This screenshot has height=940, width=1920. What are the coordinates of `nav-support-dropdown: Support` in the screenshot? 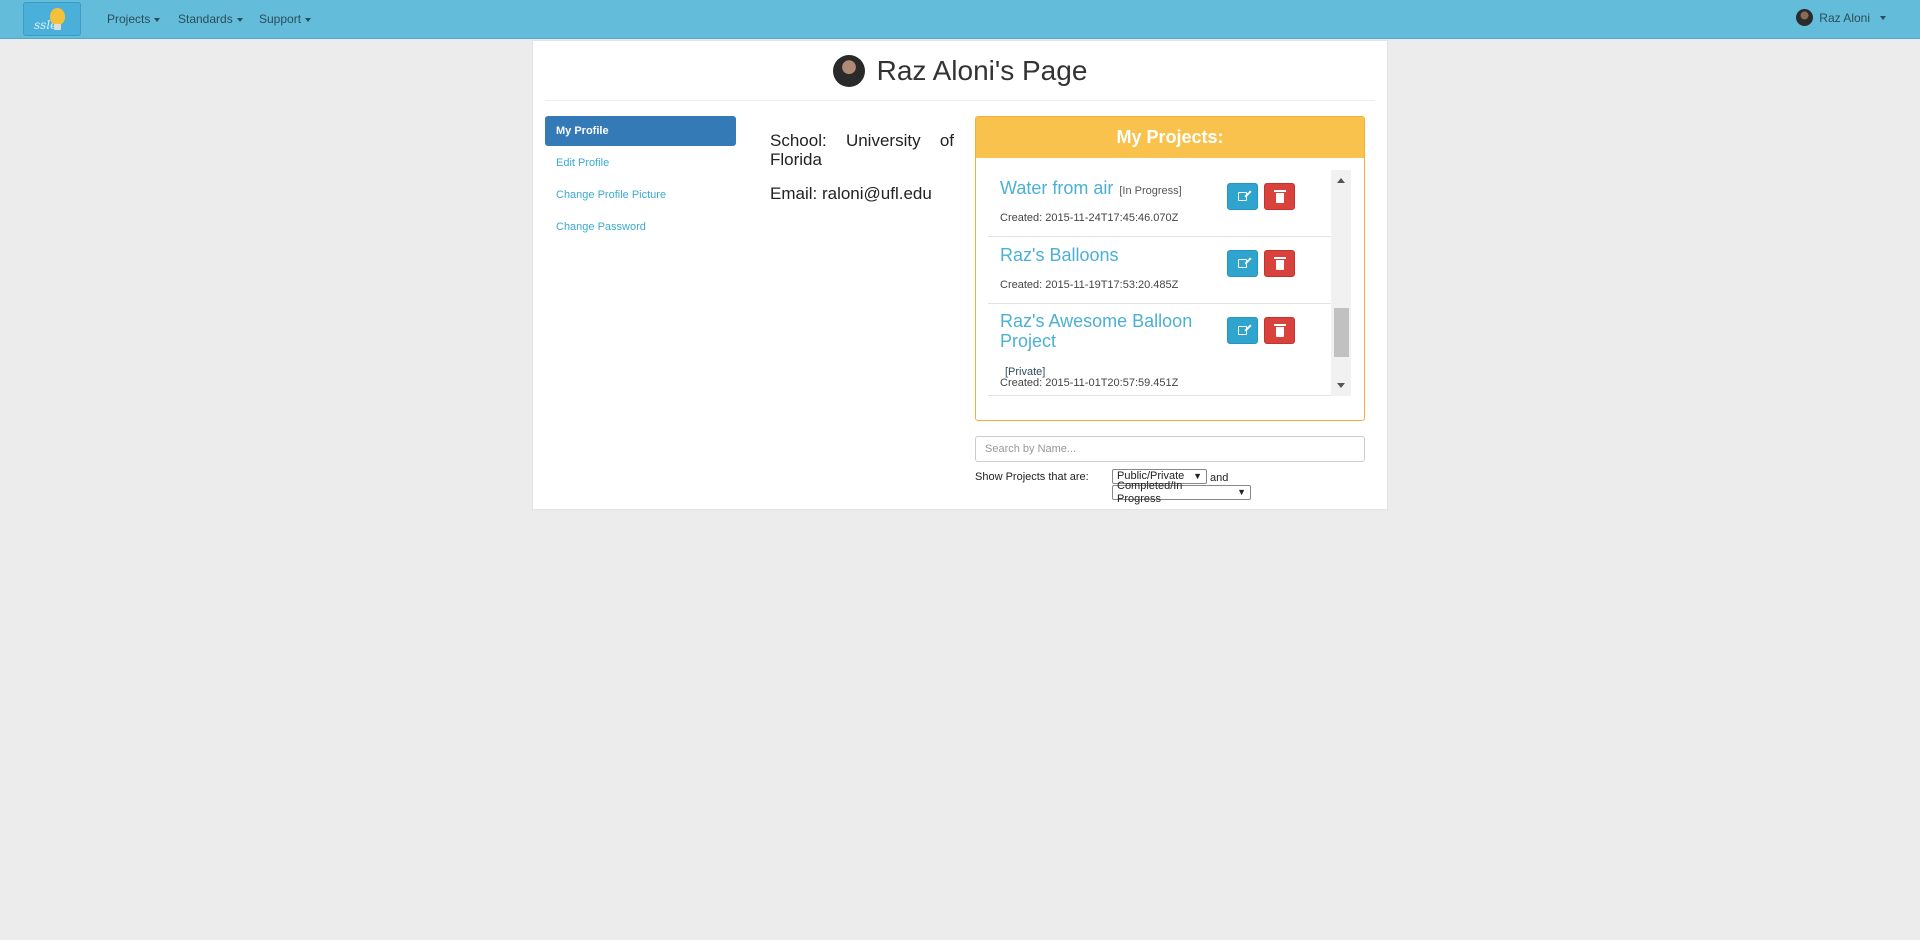 It's located at (285, 19).